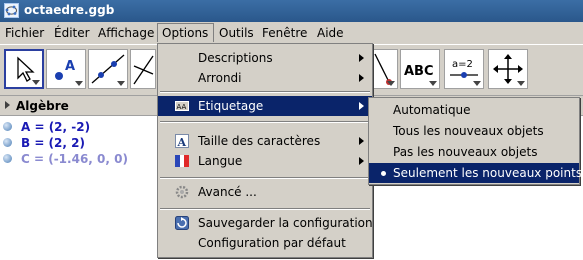 The image size is (583, 260). What do you see at coordinates (465, 152) in the screenshot?
I see `menu-item-label: Pas les nouveaux objets` at bounding box center [465, 152].